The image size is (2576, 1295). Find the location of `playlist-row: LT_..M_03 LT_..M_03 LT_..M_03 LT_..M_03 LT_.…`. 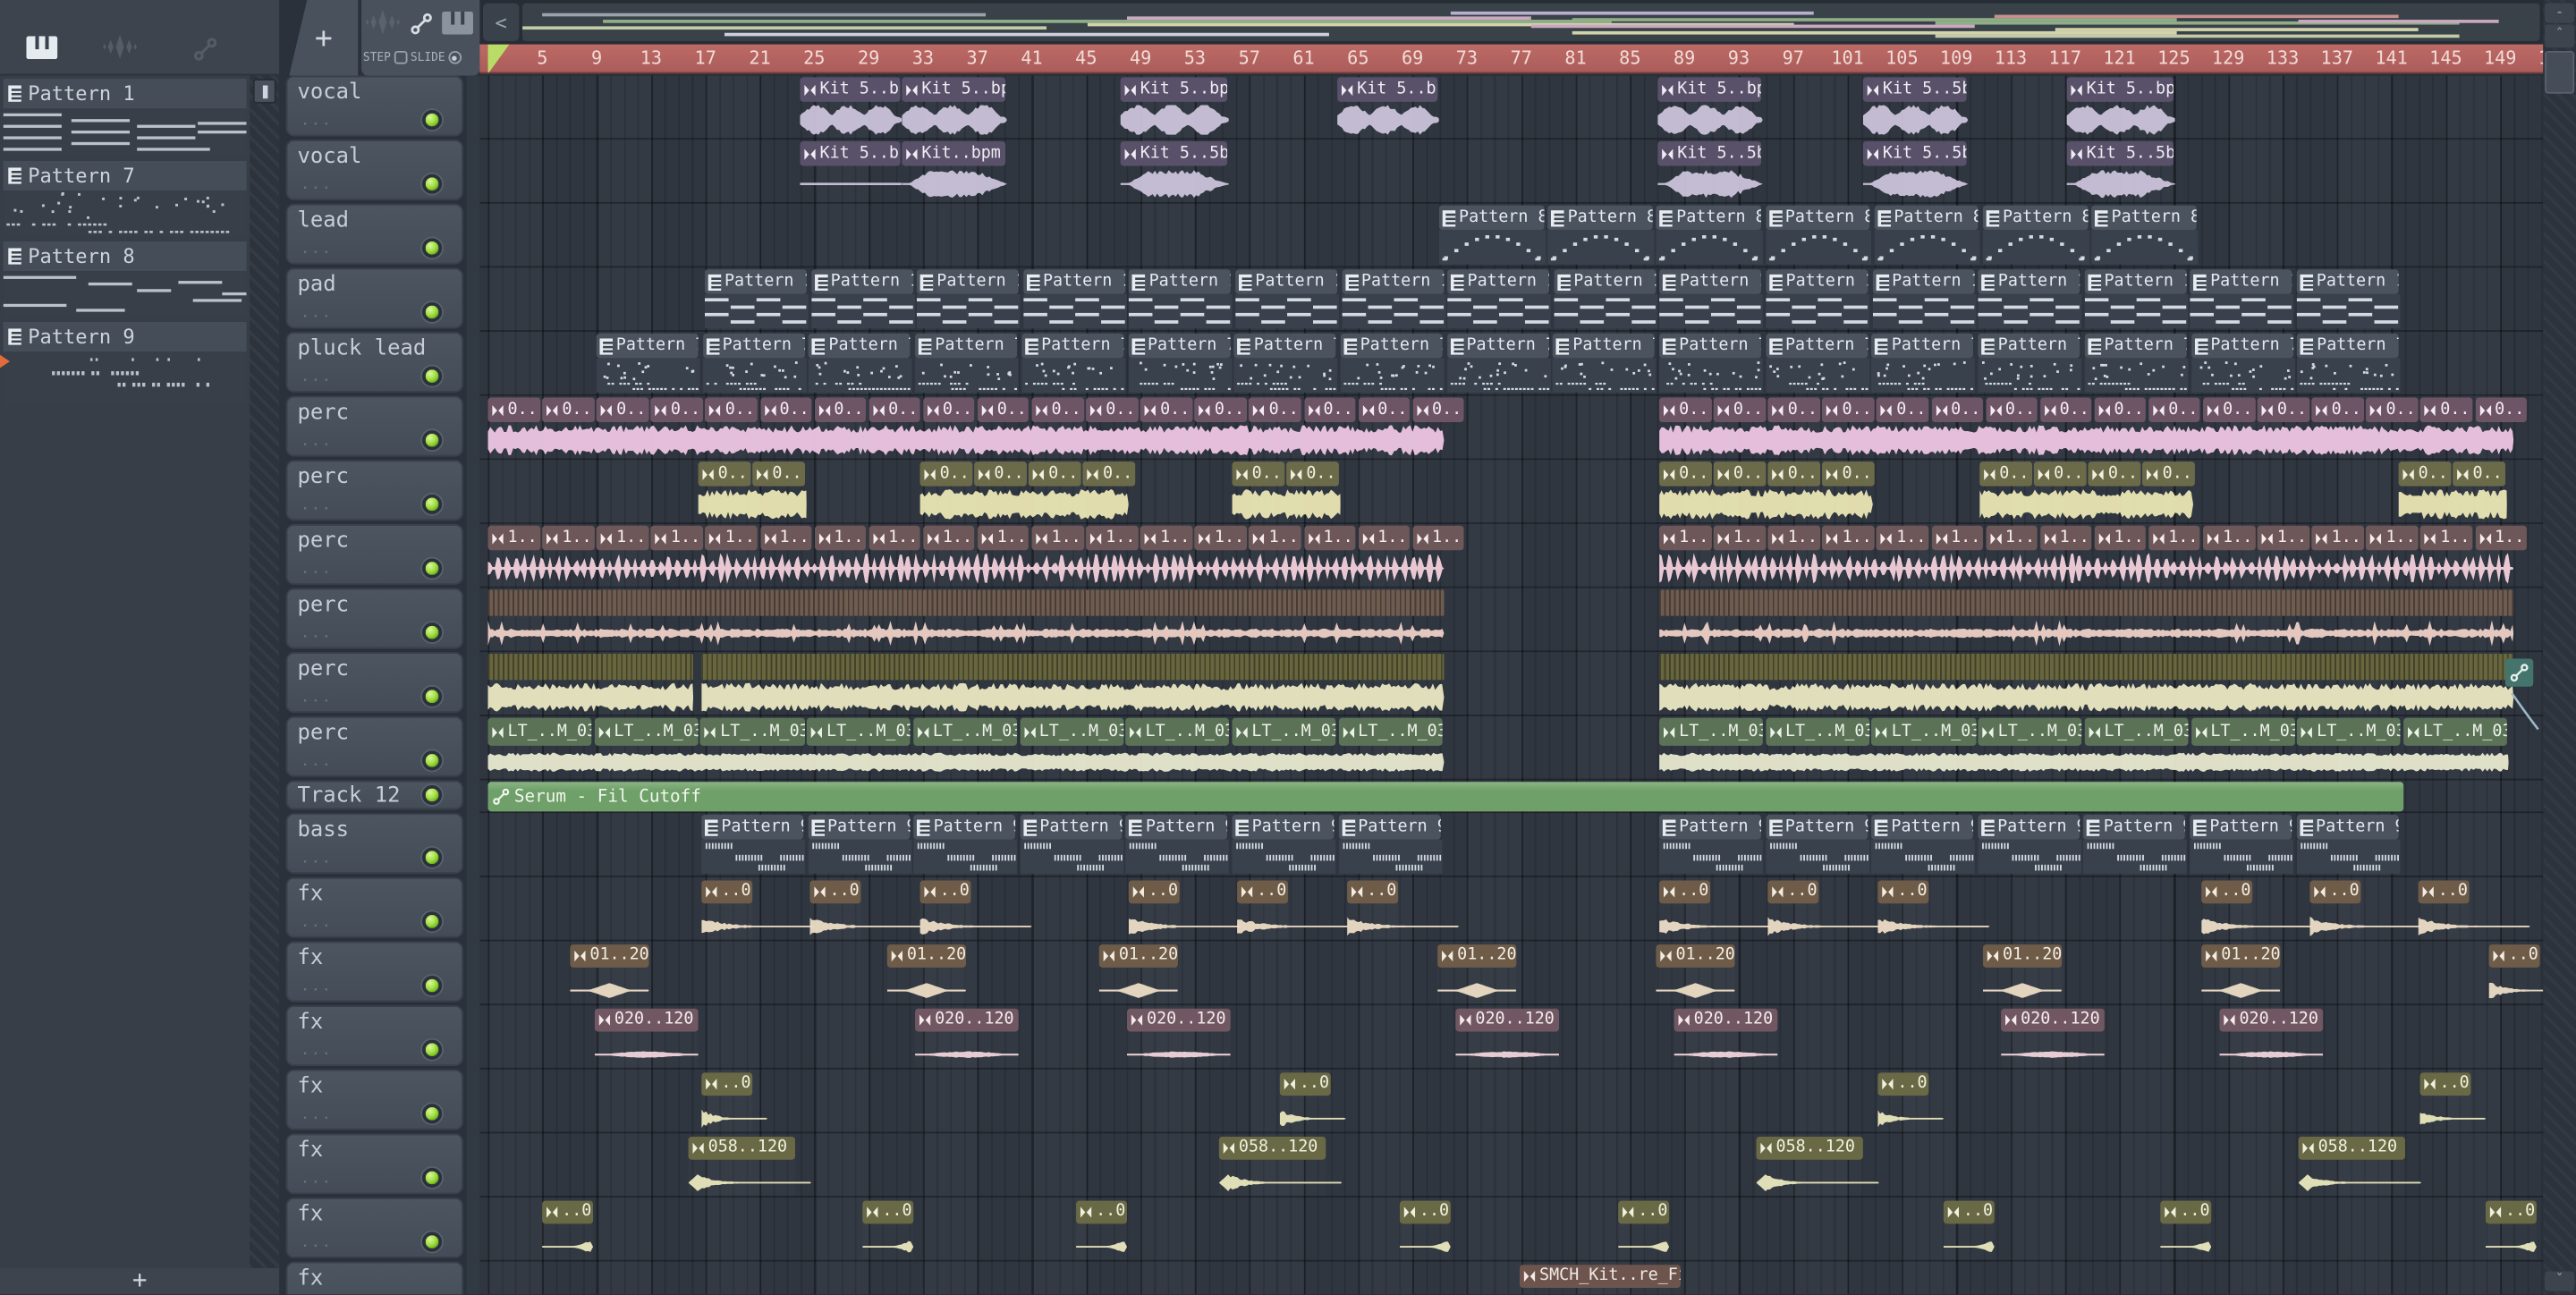

playlist-row: LT_..M_03 LT_..M_03 LT_..M_03 LT_..M_03 LT_.… is located at coordinates (1511, 749).